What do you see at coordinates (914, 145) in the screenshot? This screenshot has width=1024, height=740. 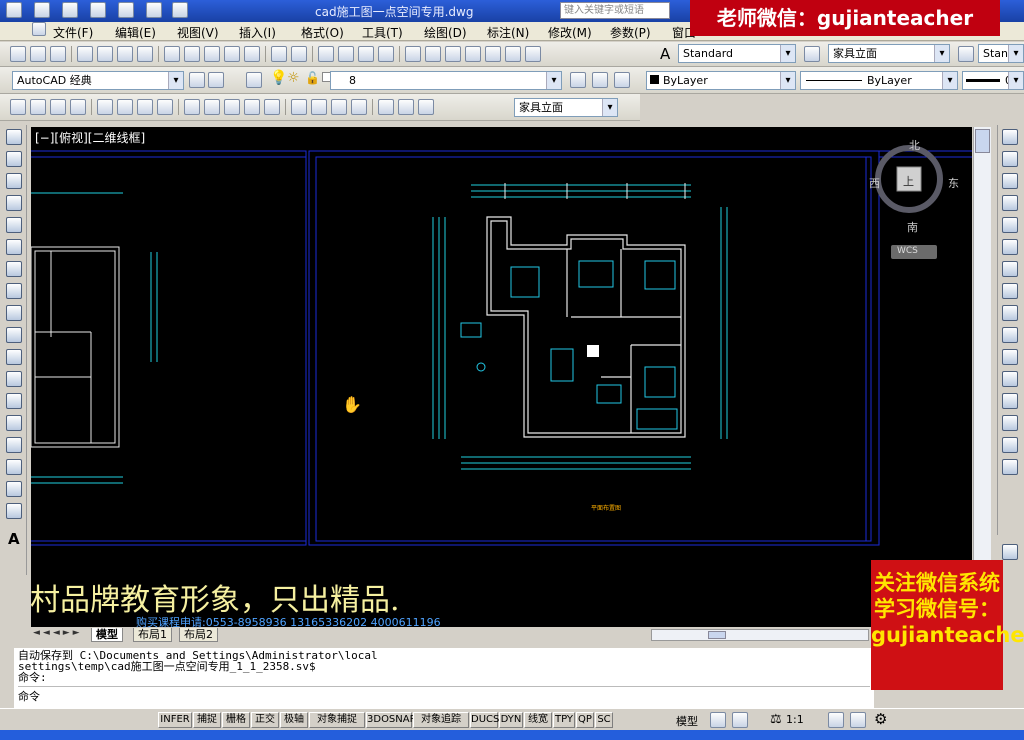 I see `compass-north: 北` at bounding box center [914, 145].